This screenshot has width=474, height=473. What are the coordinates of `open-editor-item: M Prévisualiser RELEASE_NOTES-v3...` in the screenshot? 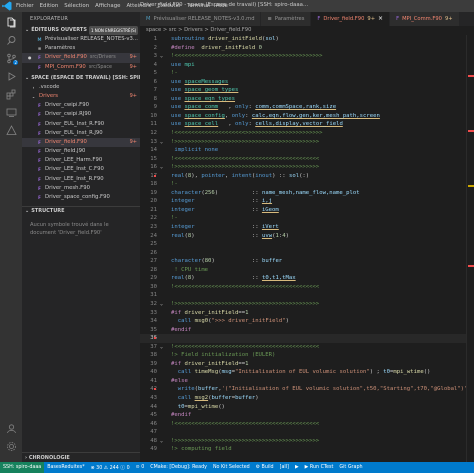 It's located at (81, 39).